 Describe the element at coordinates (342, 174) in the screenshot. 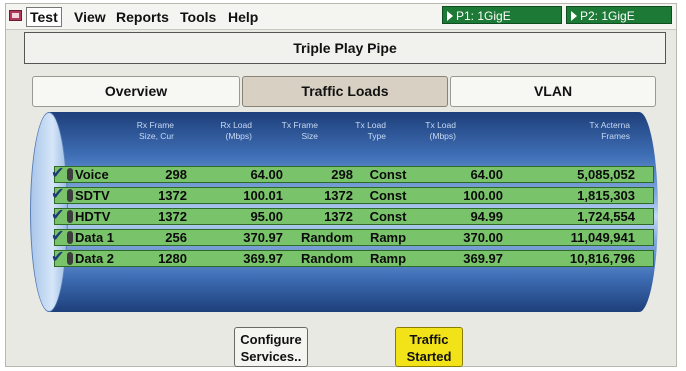

I see `tx-frame-size: 298` at that location.